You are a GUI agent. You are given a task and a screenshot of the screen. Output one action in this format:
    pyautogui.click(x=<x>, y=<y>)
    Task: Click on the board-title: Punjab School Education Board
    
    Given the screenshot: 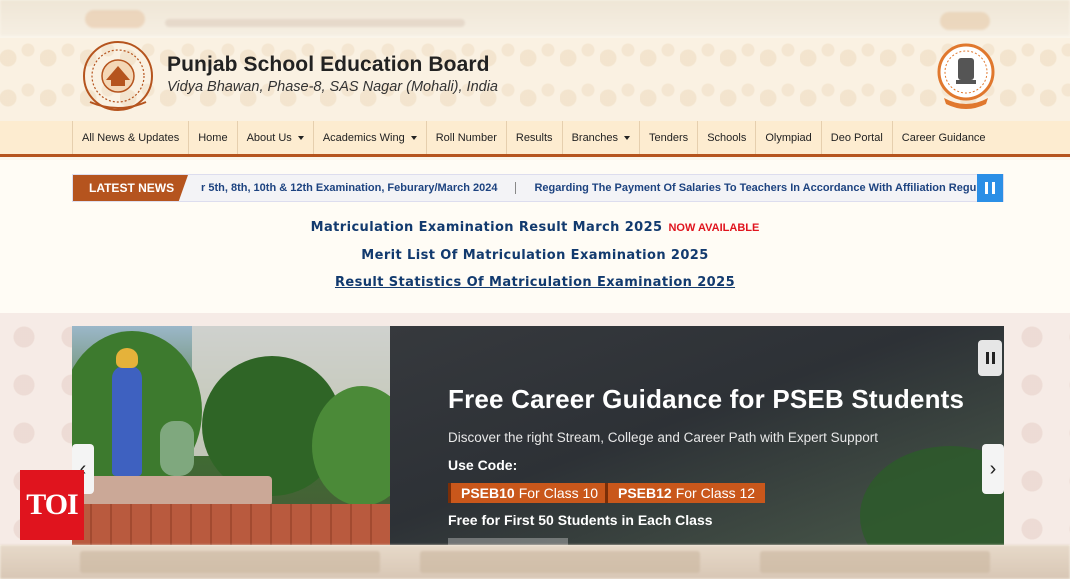 What is the action you would take?
    pyautogui.click(x=328, y=64)
    